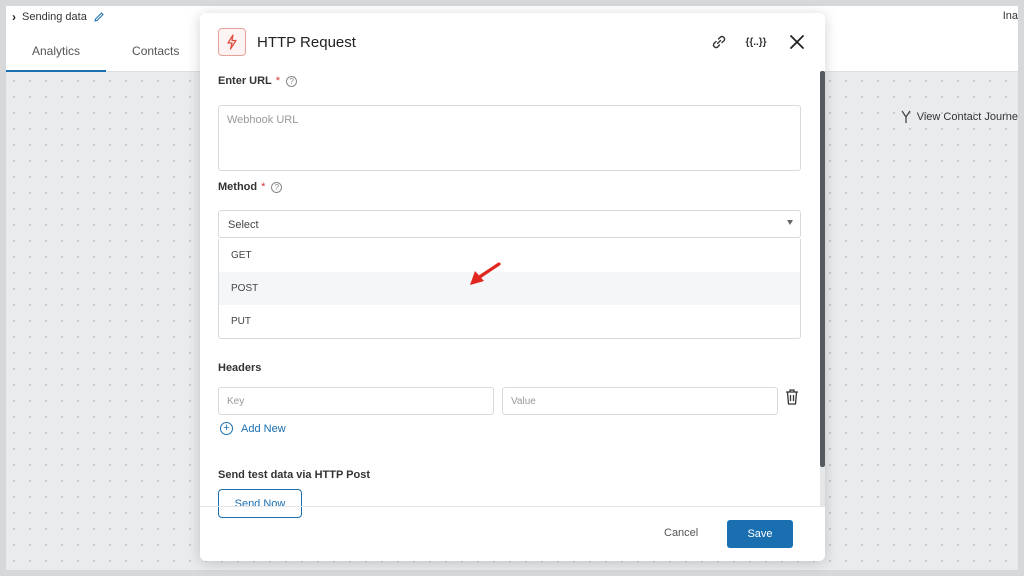  Describe the element at coordinates (54, 17) in the screenshot. I see `breadcrumb-label: Sending data` at that location.